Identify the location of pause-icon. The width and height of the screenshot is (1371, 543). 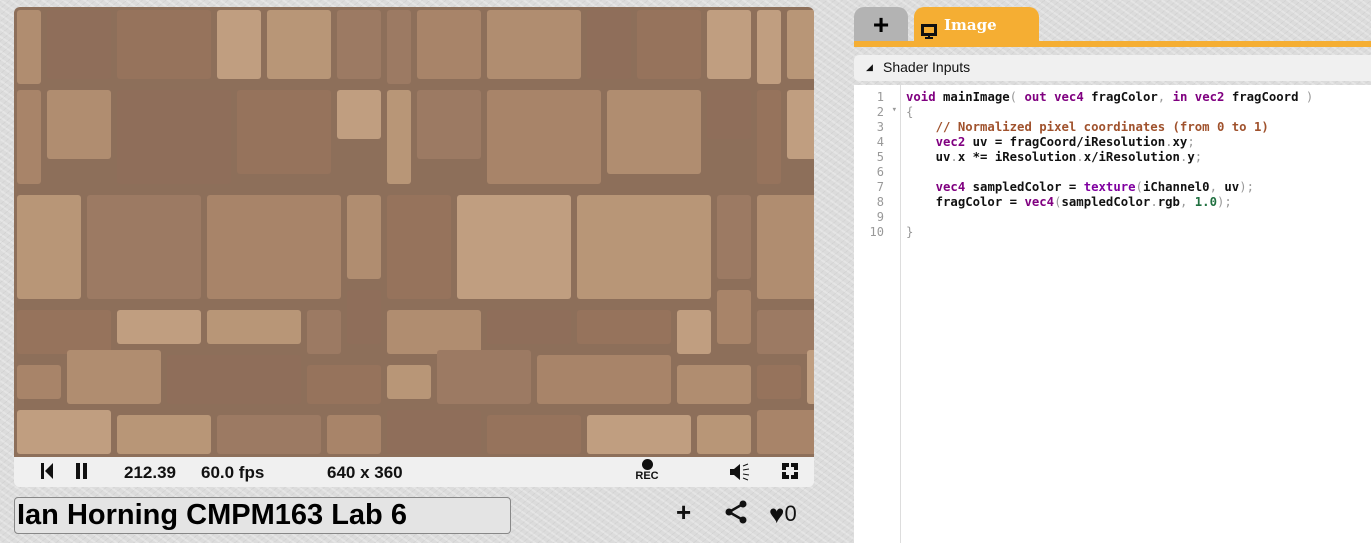
(82, 473).